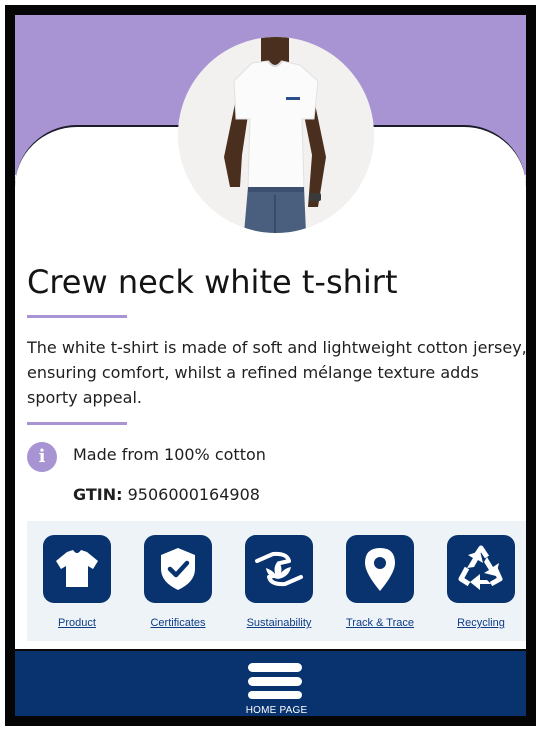 This screenshot has width=541, height=731. I want to click on nav-item-sustainability: Sustainability, so click(279, 582).